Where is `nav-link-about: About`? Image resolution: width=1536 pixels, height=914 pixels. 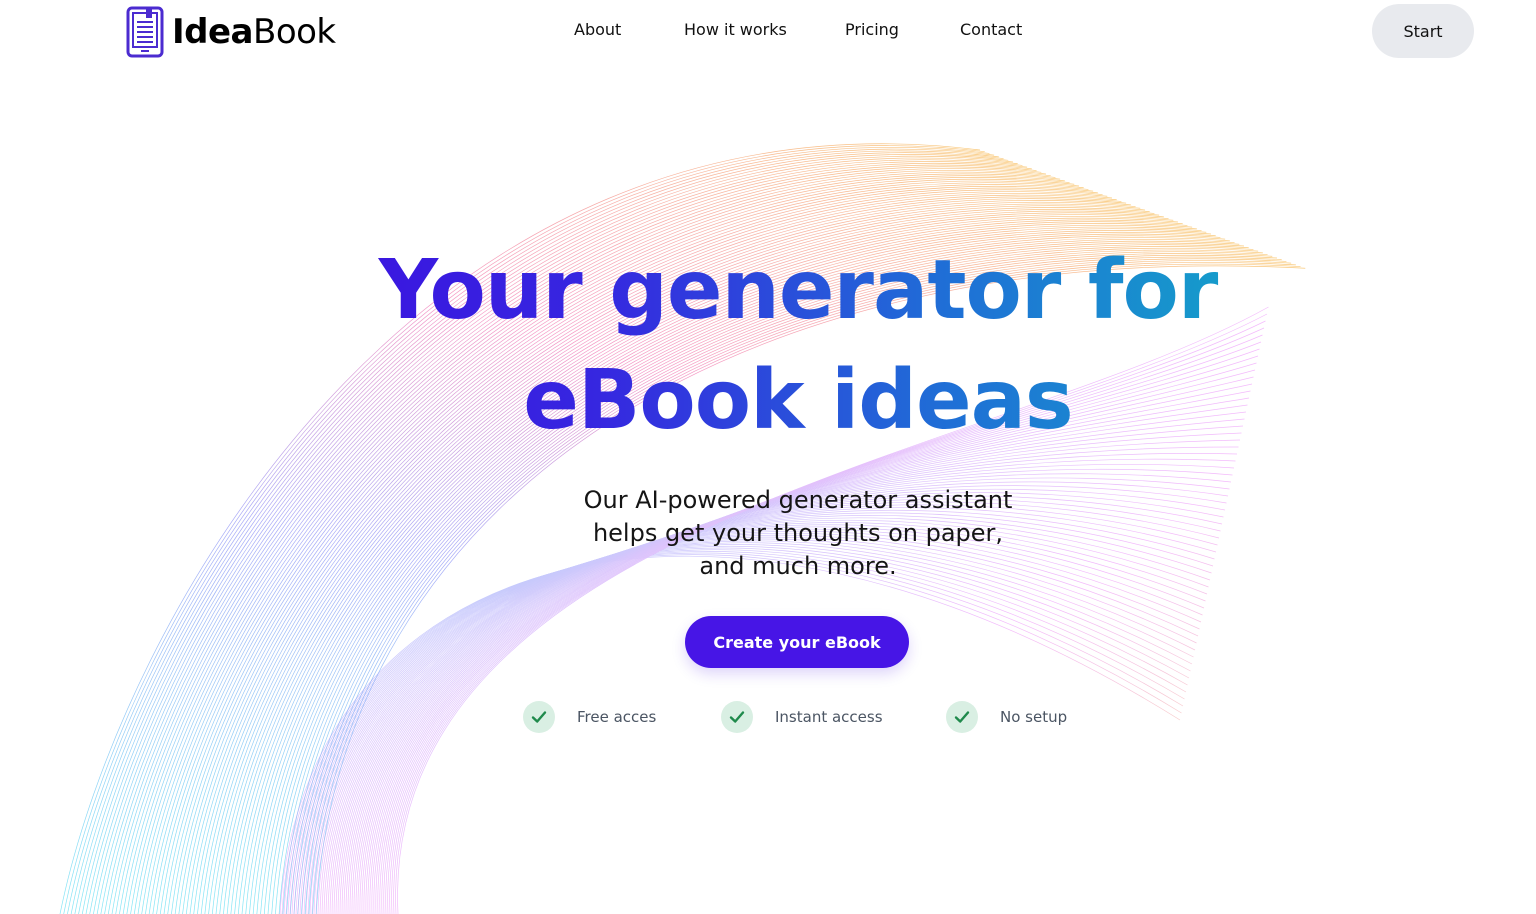
nav-link-about: About is located at coordinates (597, 29).